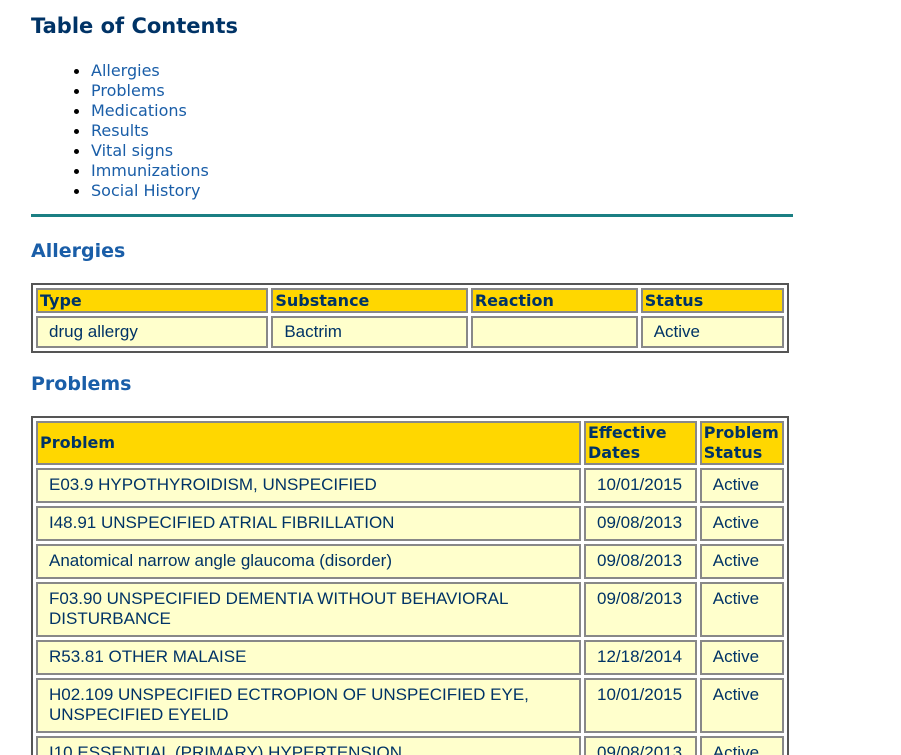 The image size is (901, 755). I want to click on table-row: R53.81 OTHER MALAISE 12/18/2014 Active, so click(410, 657).